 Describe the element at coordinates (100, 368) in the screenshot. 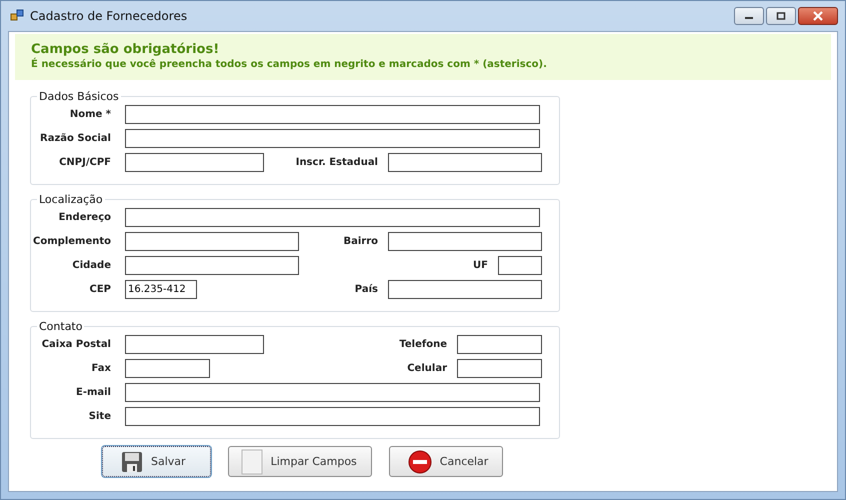

I see `field-label: Fax` at that location.